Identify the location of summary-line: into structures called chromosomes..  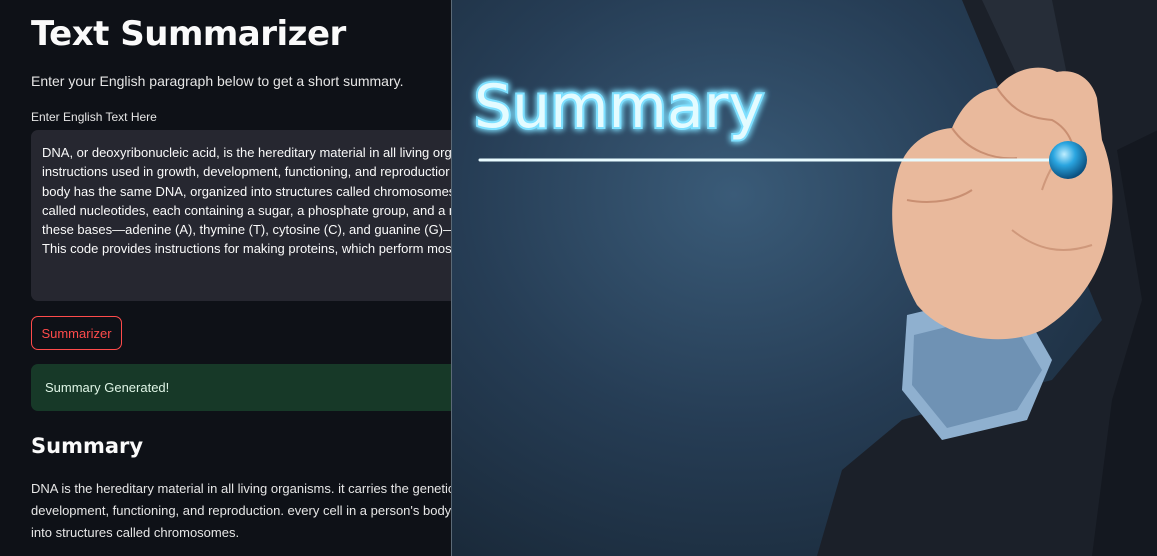
(135, 532).